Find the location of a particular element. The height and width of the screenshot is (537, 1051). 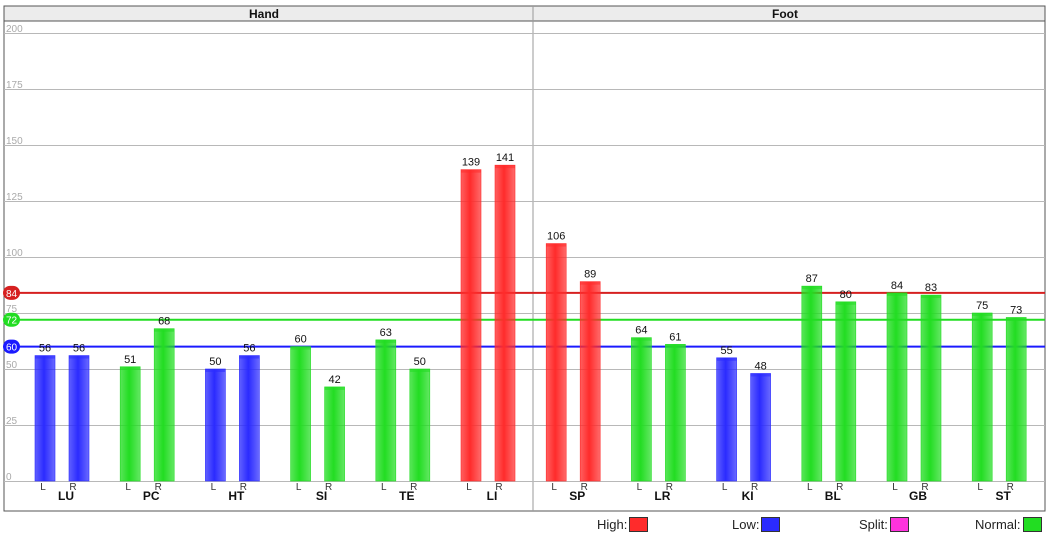

legend-split: Split: is located at coordinates (884, 524).